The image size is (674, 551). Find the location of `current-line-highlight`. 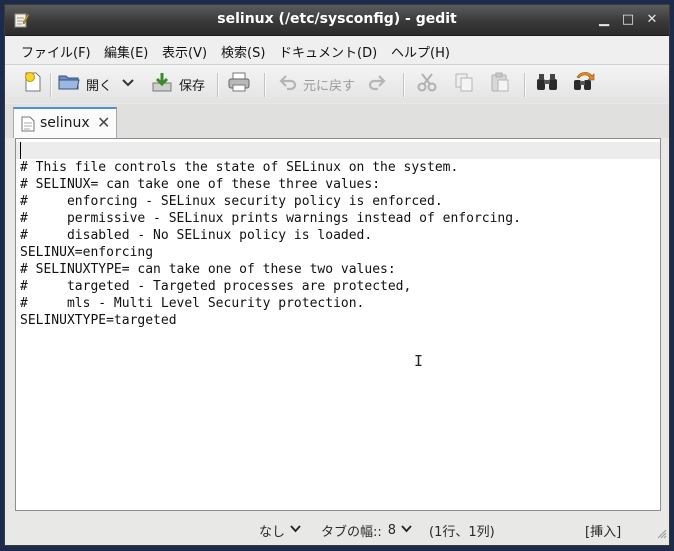

current-line-highlight is located at coordinates (338, 150).